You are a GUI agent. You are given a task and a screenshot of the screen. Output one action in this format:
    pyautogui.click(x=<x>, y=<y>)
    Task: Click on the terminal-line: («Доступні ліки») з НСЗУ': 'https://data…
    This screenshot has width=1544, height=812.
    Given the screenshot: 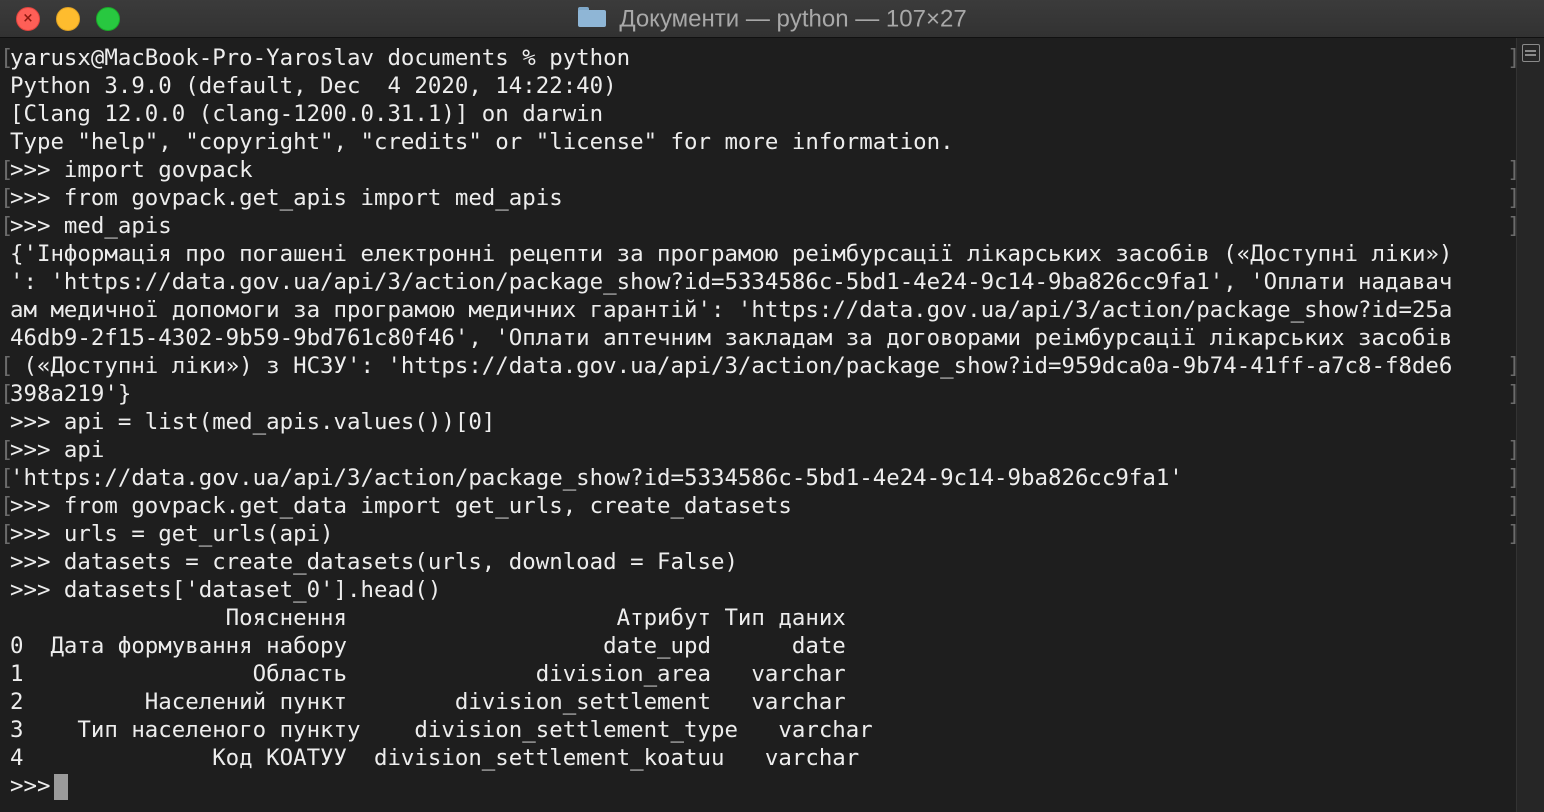 What is the action you would take?
    pyautogui.click(x=731, y=366)
    